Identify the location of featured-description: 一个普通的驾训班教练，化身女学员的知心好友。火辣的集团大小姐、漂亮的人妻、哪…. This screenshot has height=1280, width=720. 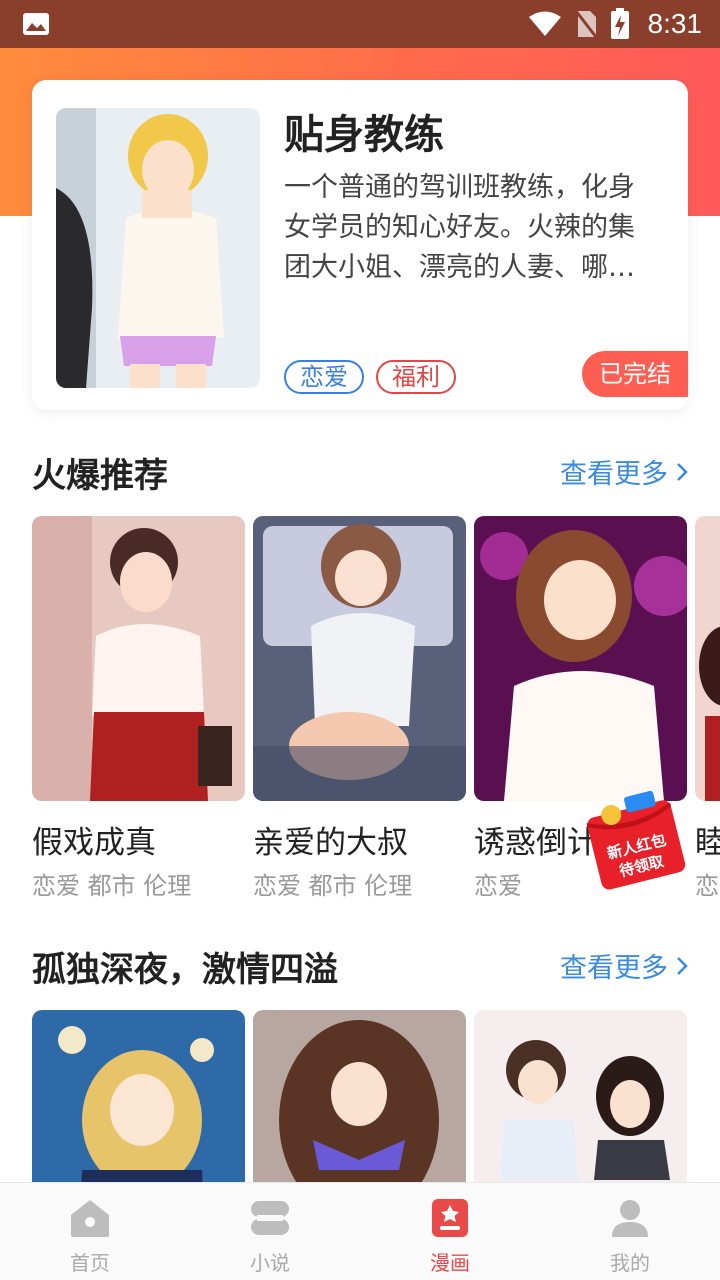
(459, 227).